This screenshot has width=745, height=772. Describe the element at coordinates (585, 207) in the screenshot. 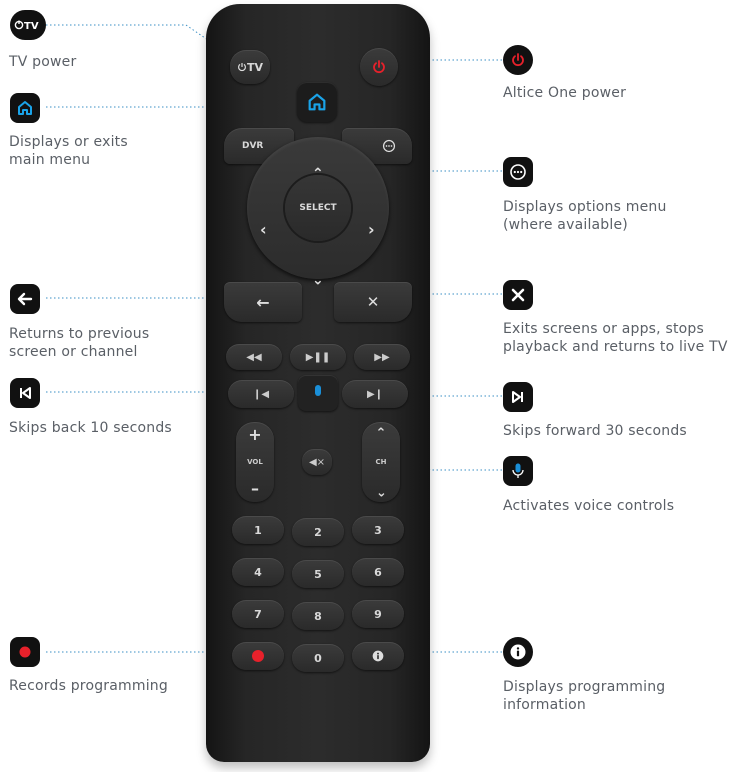

I see `options-label-line1: Displays options menu` at that location.